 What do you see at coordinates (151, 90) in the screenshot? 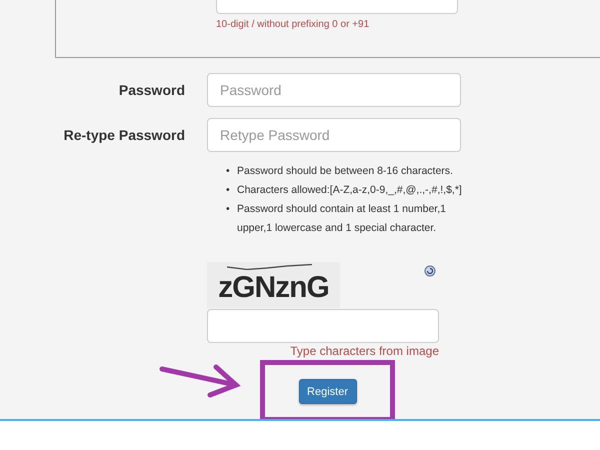
I see `field-label: Password` at bounding box center [151, 90].